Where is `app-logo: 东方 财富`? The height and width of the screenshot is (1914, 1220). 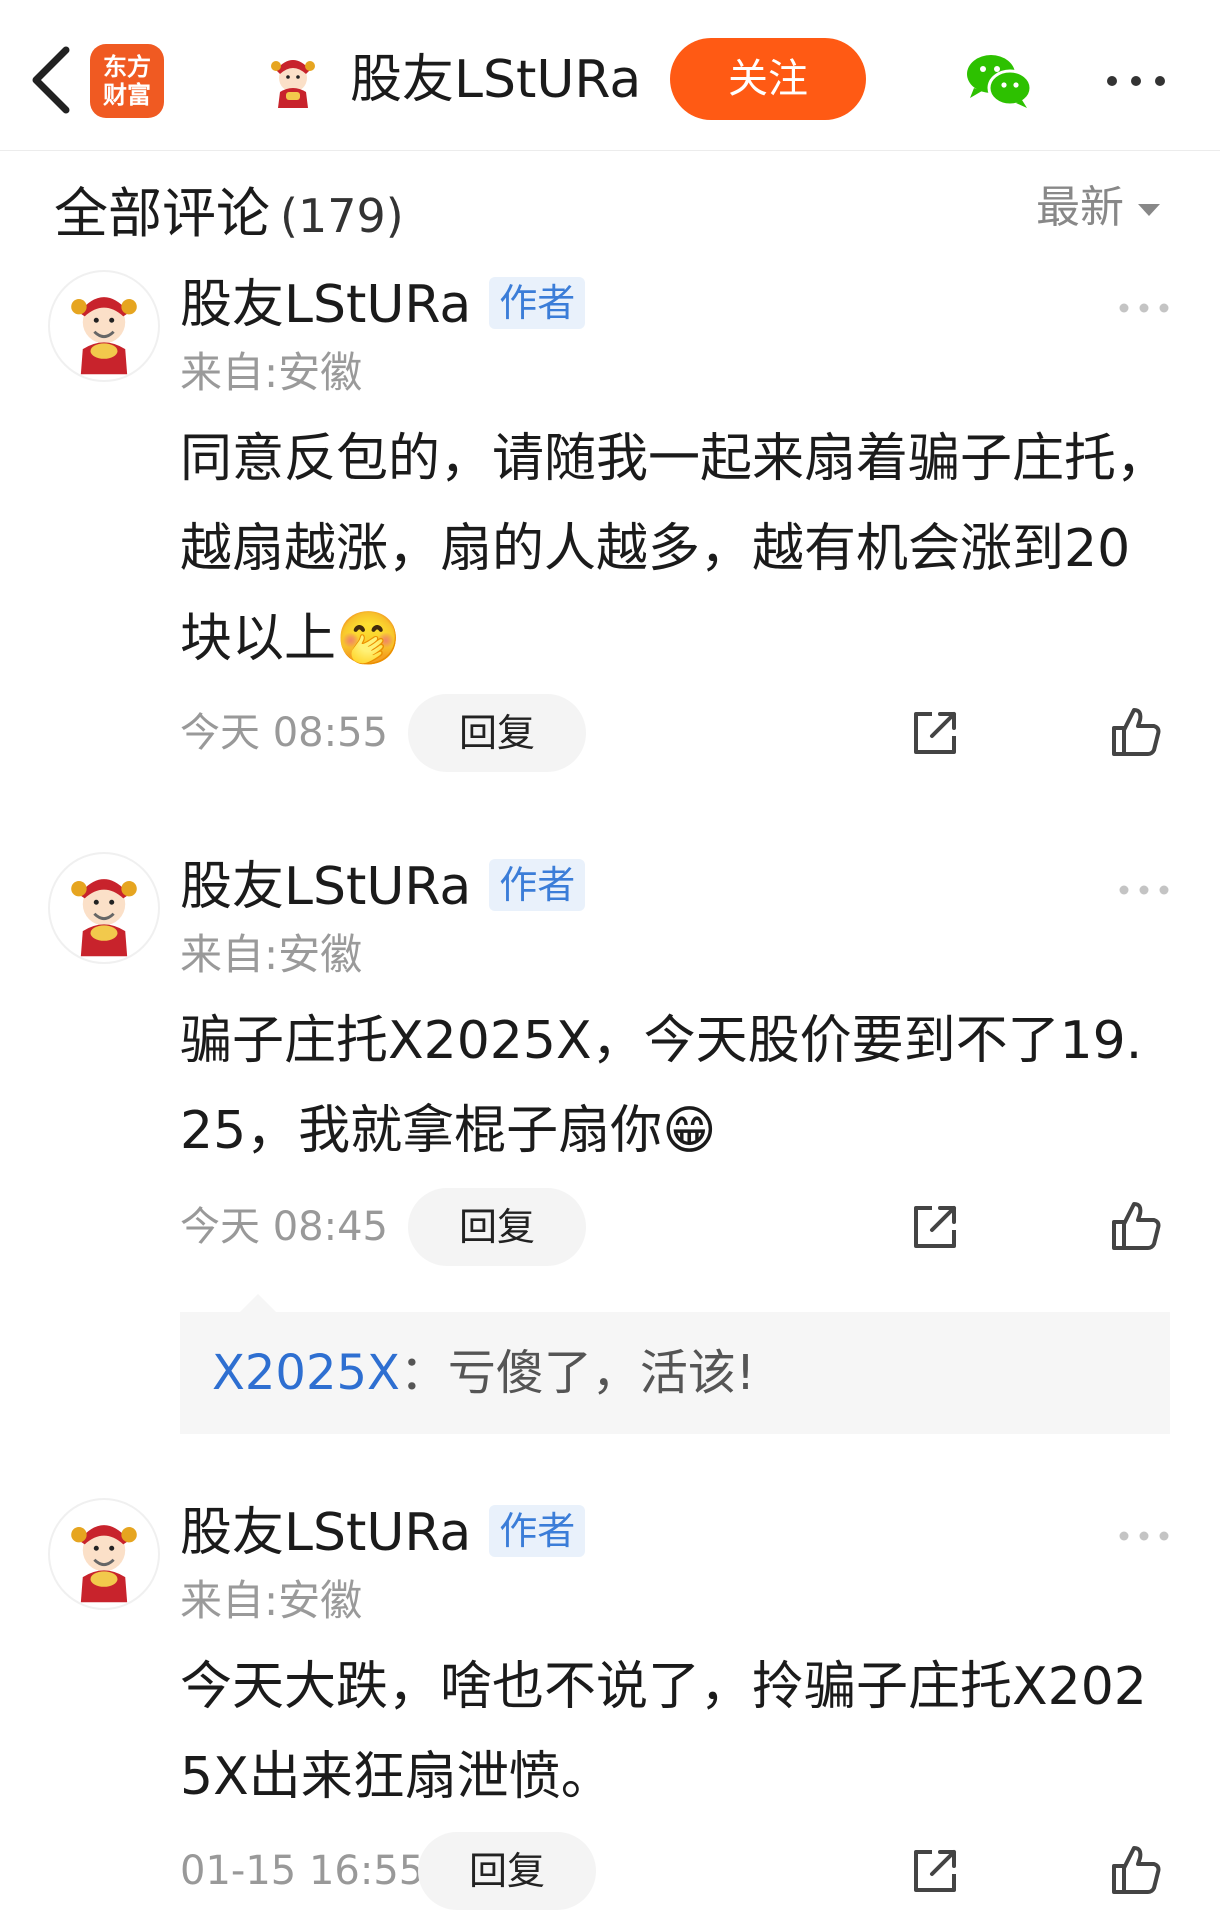 app-logo: 东方 财富 is located at coordinates (127, 81).